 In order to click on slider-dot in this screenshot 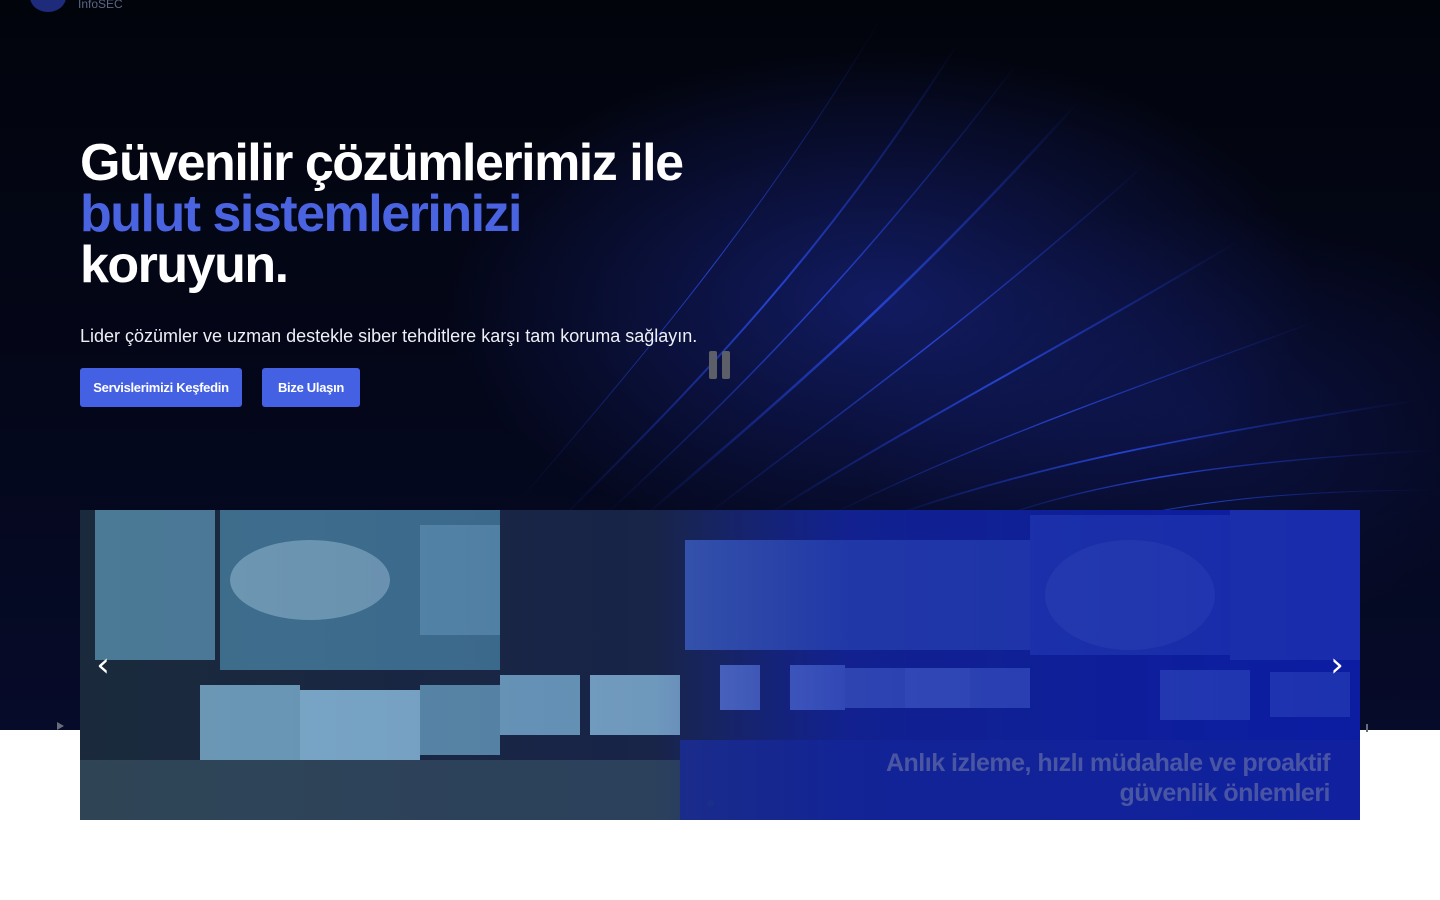, I will do `click(710, 803)`.